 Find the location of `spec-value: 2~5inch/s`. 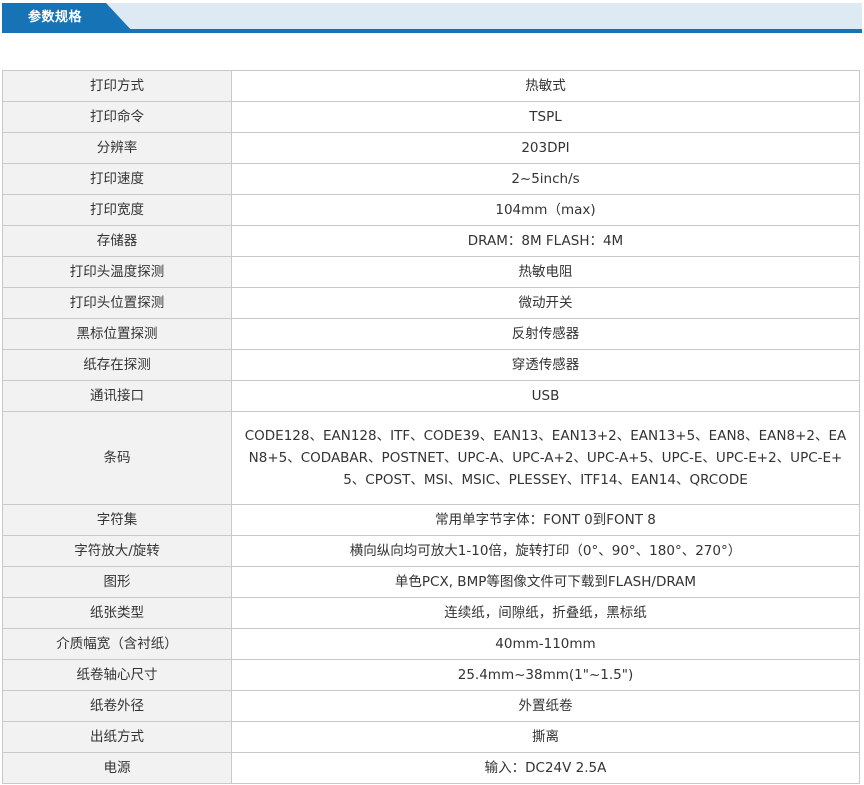

spec-value: 2~5inch/s is located at coordinates (545, 179).